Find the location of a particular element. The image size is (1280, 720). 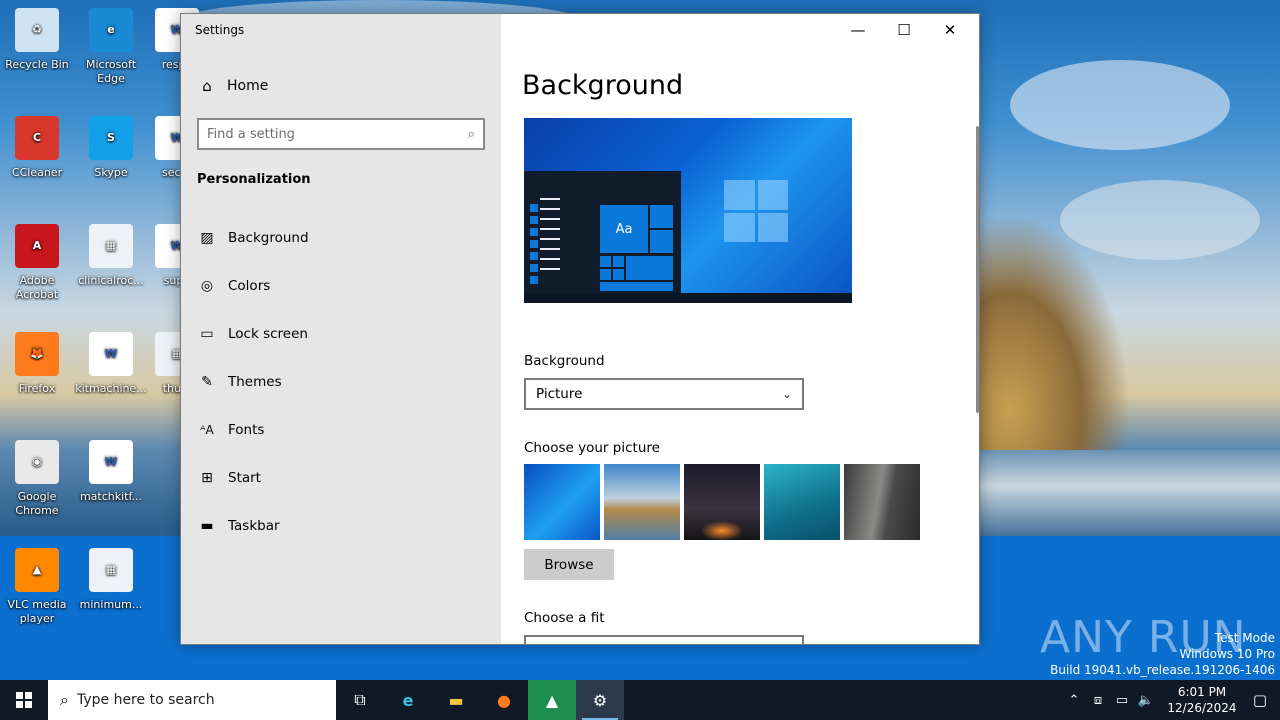

desktop-icon: A Adobe Acrobat is located at coordinates (37, 263).